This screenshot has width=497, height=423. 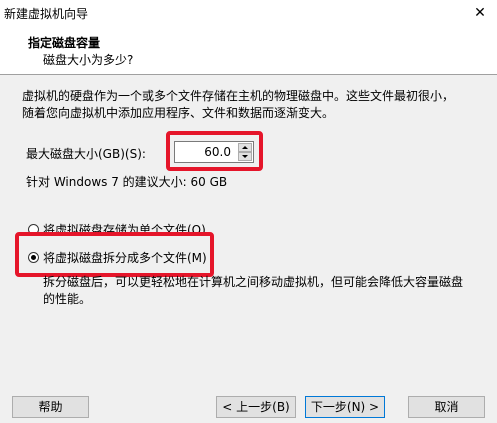 I want to click on split-description-text: 拆分磁盘后，可以更轻松地在计算机之间移动虚拟机，但可能会降低大容量磁盘的性能。, so click(x=253, y=290).